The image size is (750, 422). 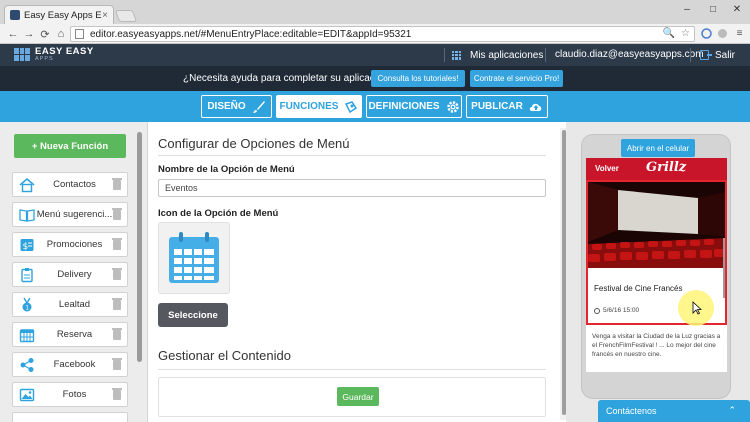 I want to click on extension-icon, so click(x=706, y=33).